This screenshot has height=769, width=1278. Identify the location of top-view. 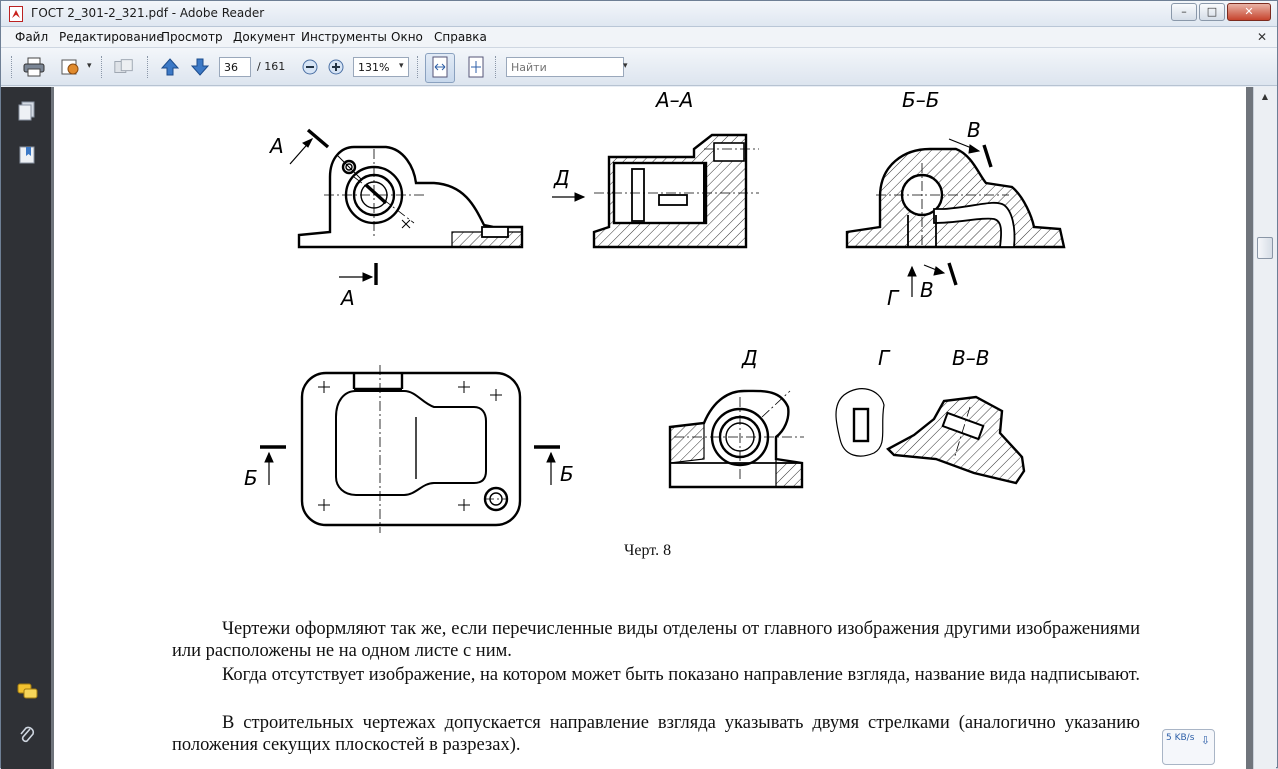
(411, 449).